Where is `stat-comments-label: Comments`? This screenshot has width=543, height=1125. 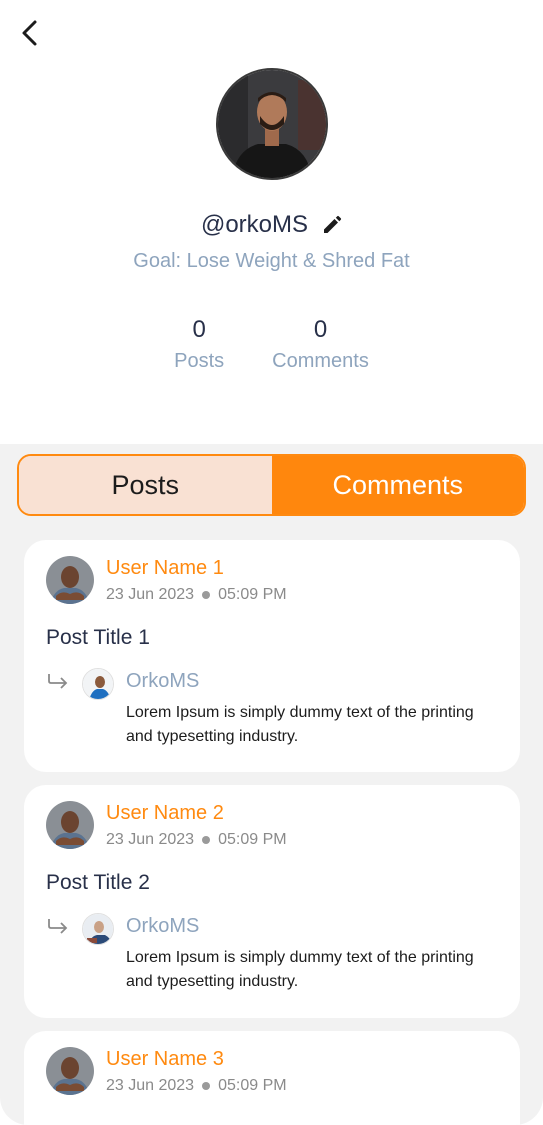 stat-comments-label: Comments is located at coordinates (320, 361).